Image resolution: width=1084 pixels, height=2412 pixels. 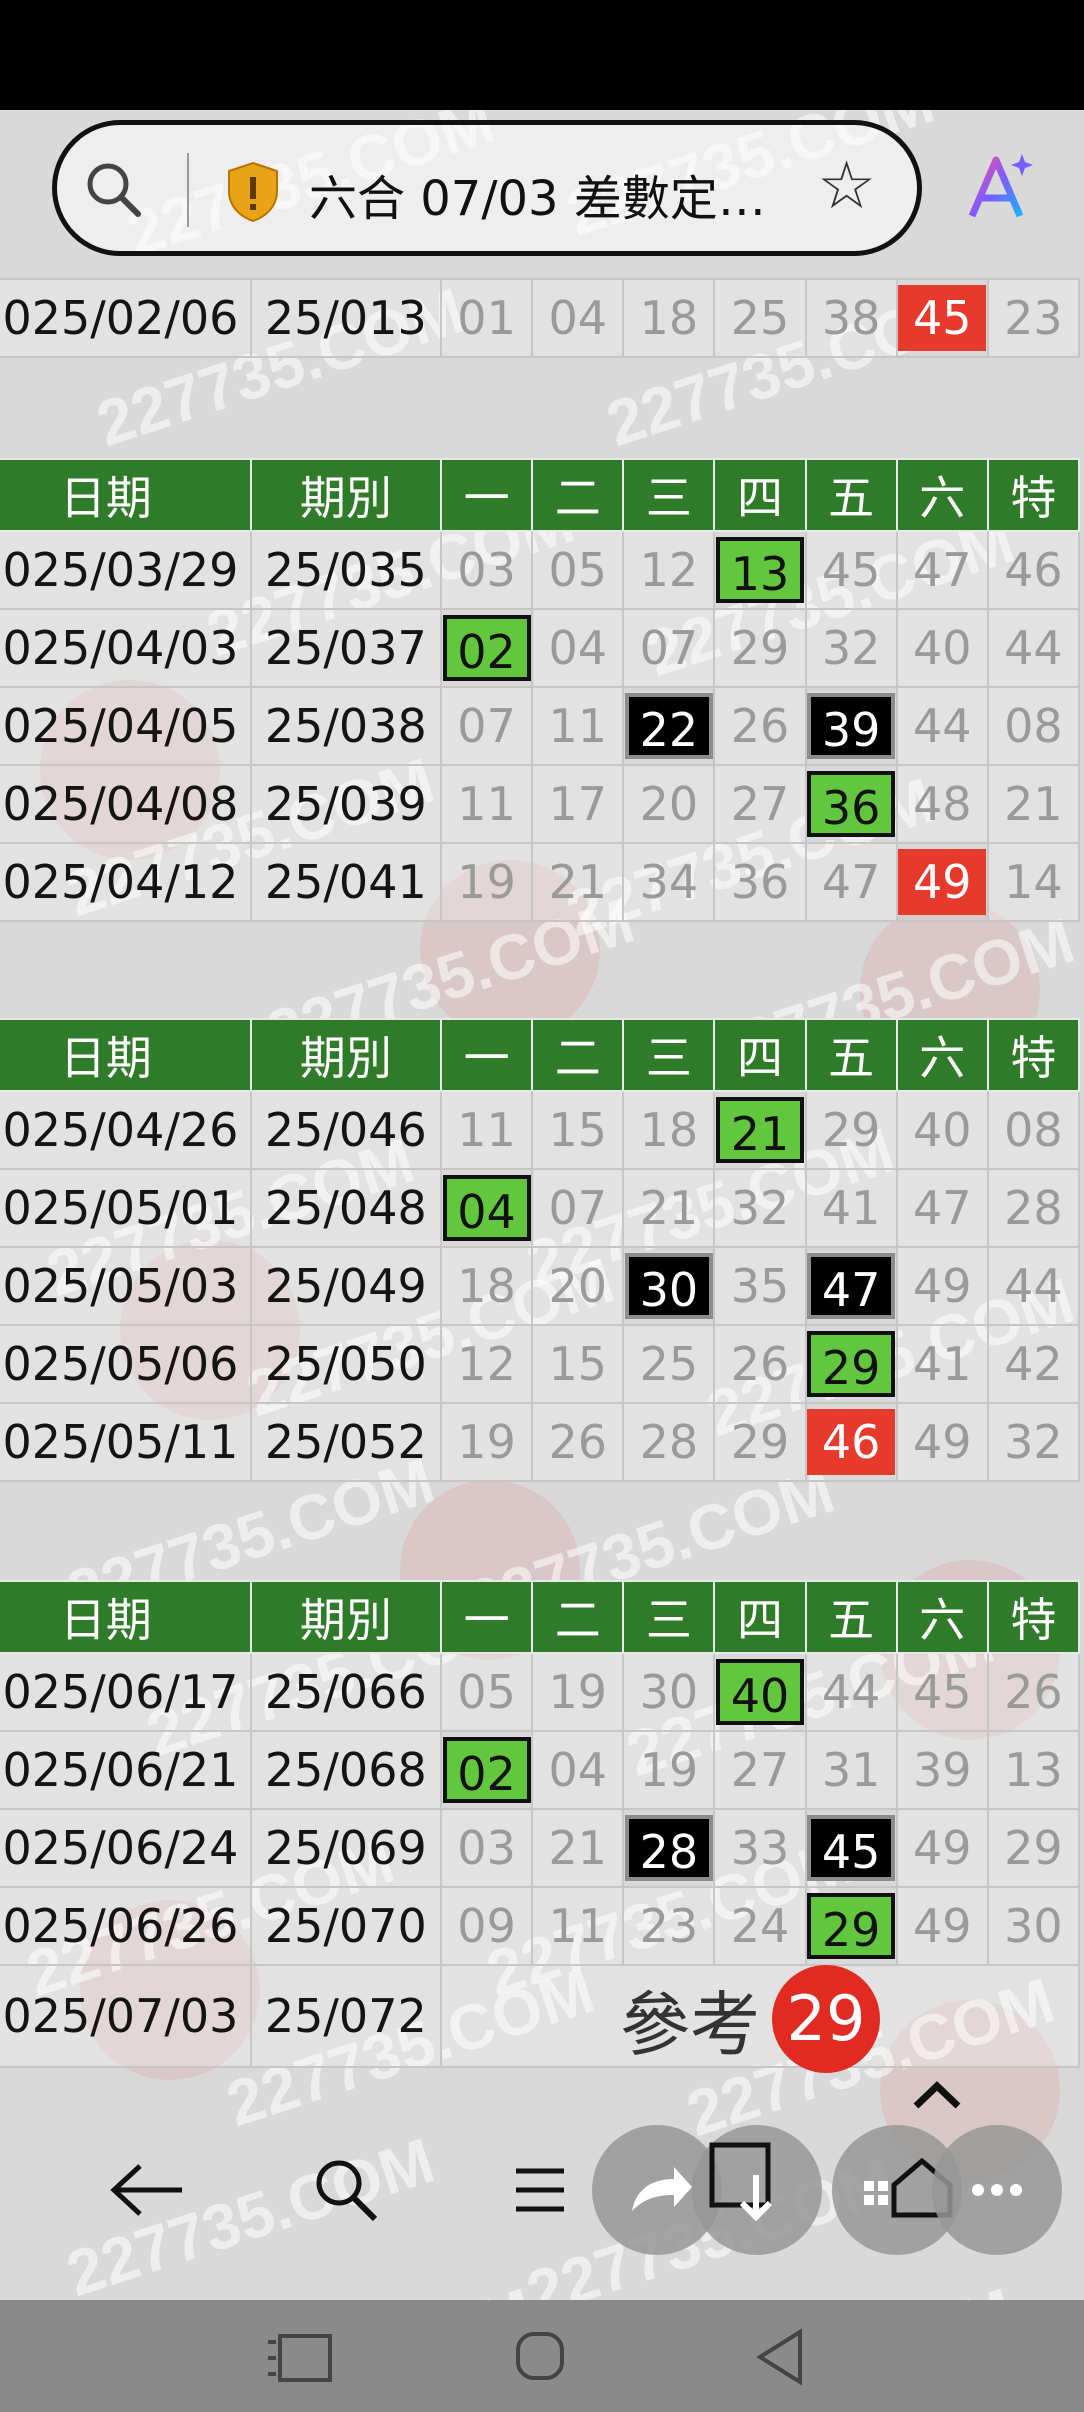 What do you see at coordinates (942, 1926) in the screenshot?
I see `number-cell: 49` at bounding box center [942, 1926].